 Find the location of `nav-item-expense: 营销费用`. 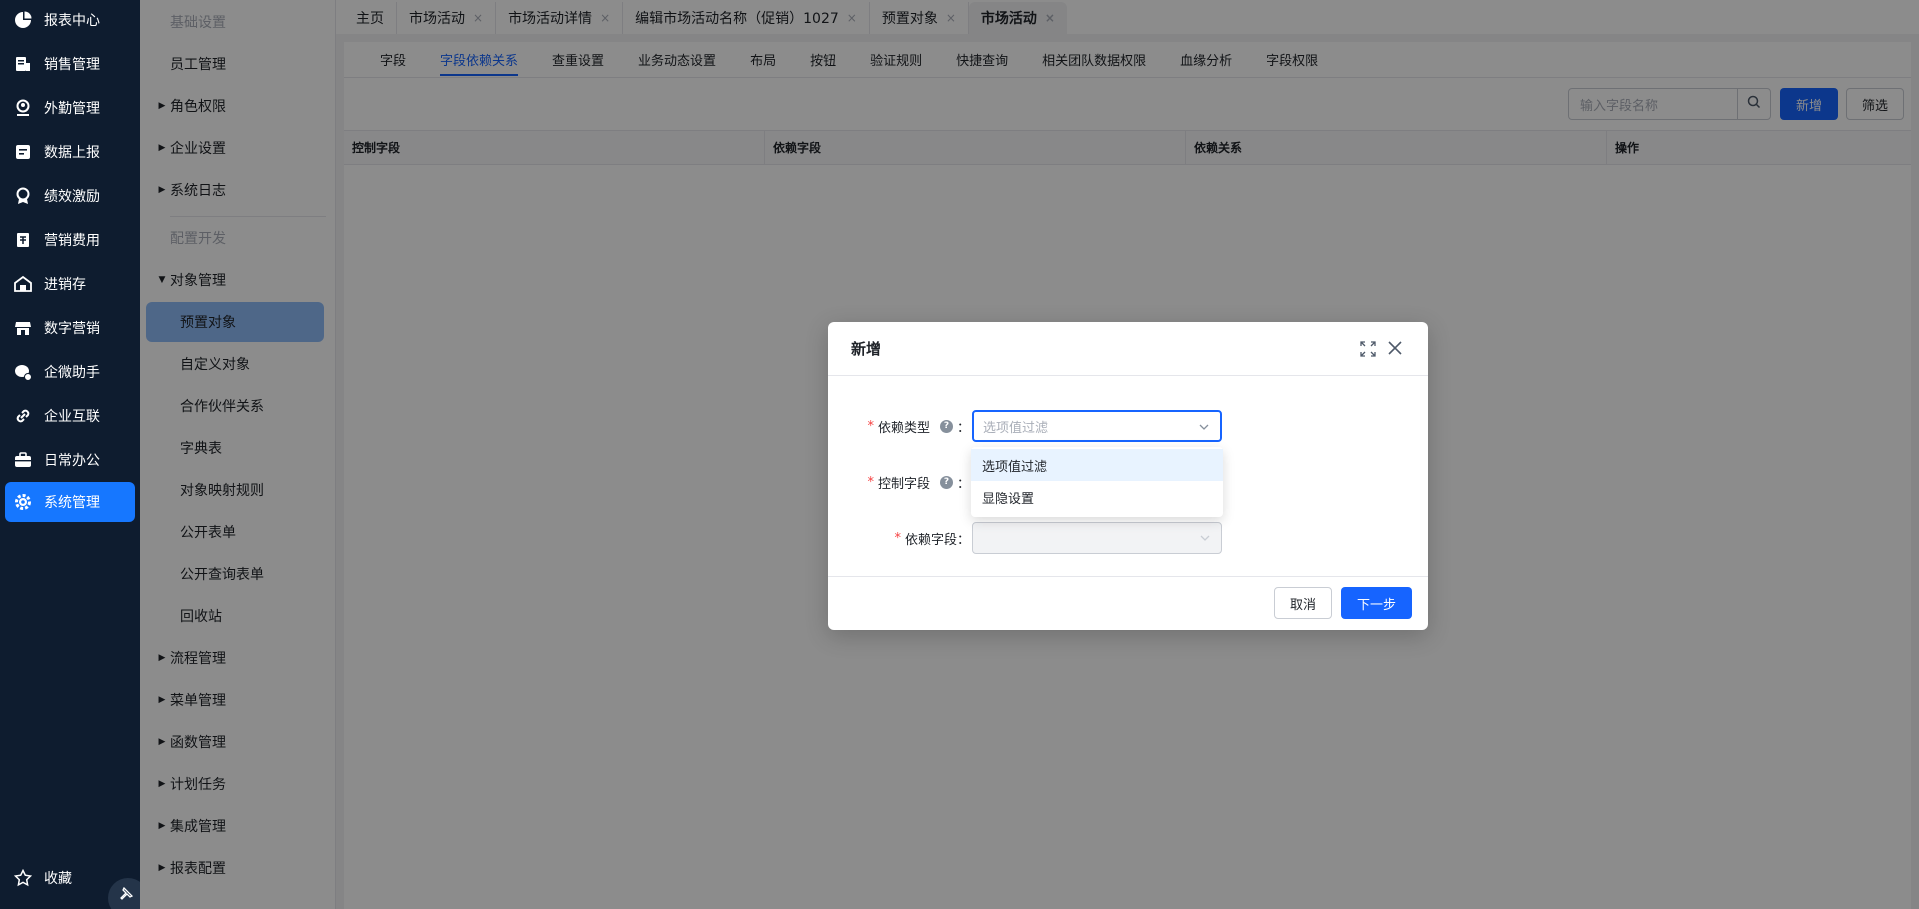

nav-item-expense: 营销费用 is located at coordinates (70, 240).